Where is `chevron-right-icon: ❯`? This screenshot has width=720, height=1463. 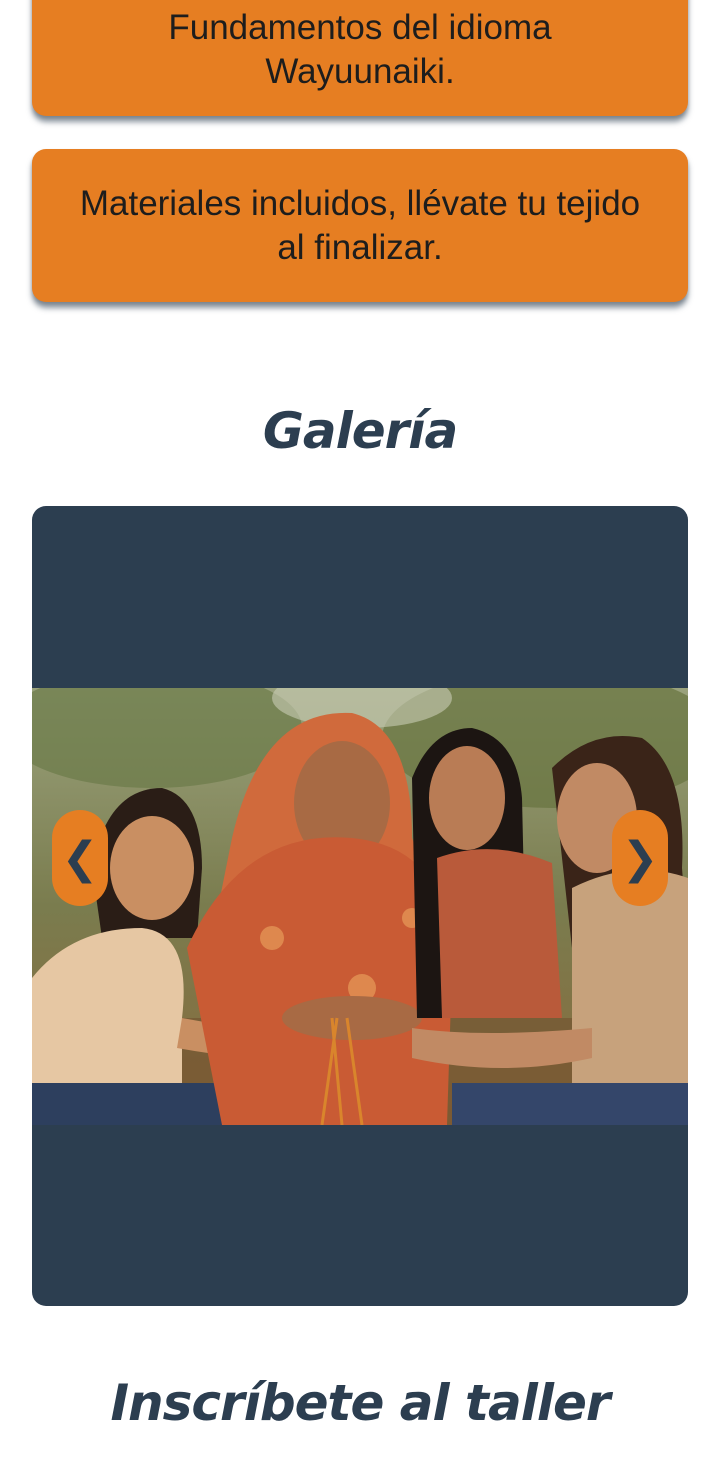
chevron-right-icon: ❯ is located at coordinates (640, 858).